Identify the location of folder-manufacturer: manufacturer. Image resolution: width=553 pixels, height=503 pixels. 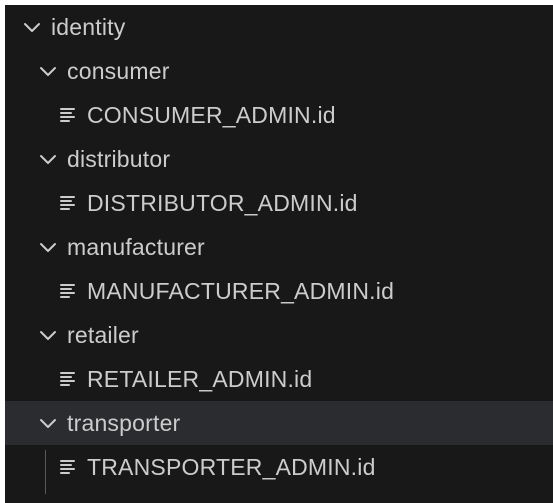
(279, 247).